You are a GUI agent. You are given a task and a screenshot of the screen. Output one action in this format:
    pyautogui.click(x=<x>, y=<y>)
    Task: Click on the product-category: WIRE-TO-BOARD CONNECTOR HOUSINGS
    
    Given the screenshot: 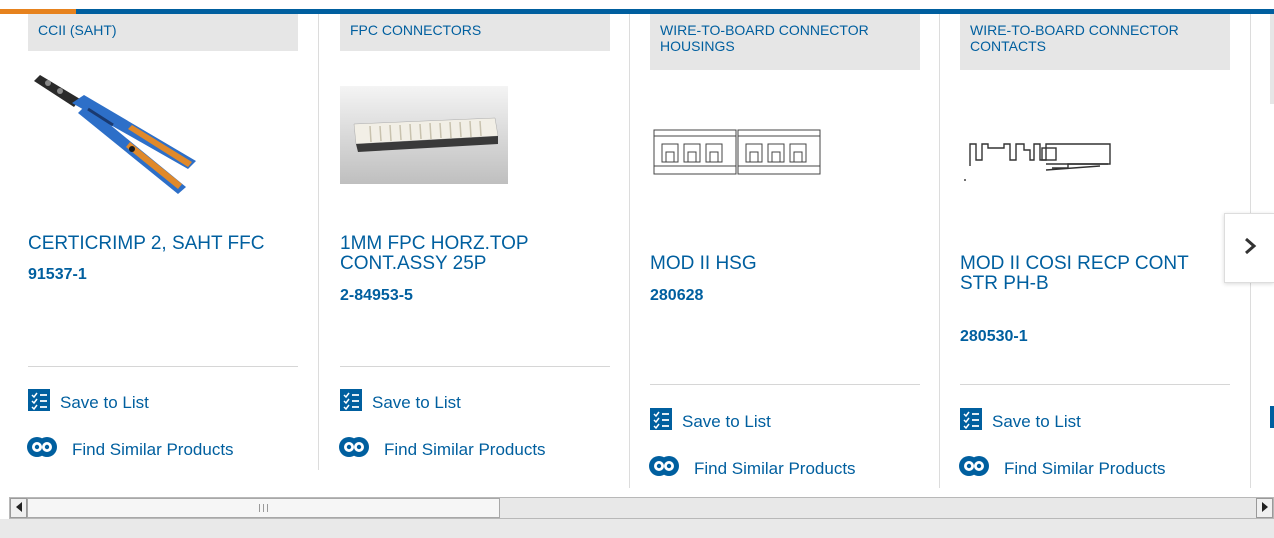 What is the action you would take?
    pyautogui.click(x=785, y=42)
    